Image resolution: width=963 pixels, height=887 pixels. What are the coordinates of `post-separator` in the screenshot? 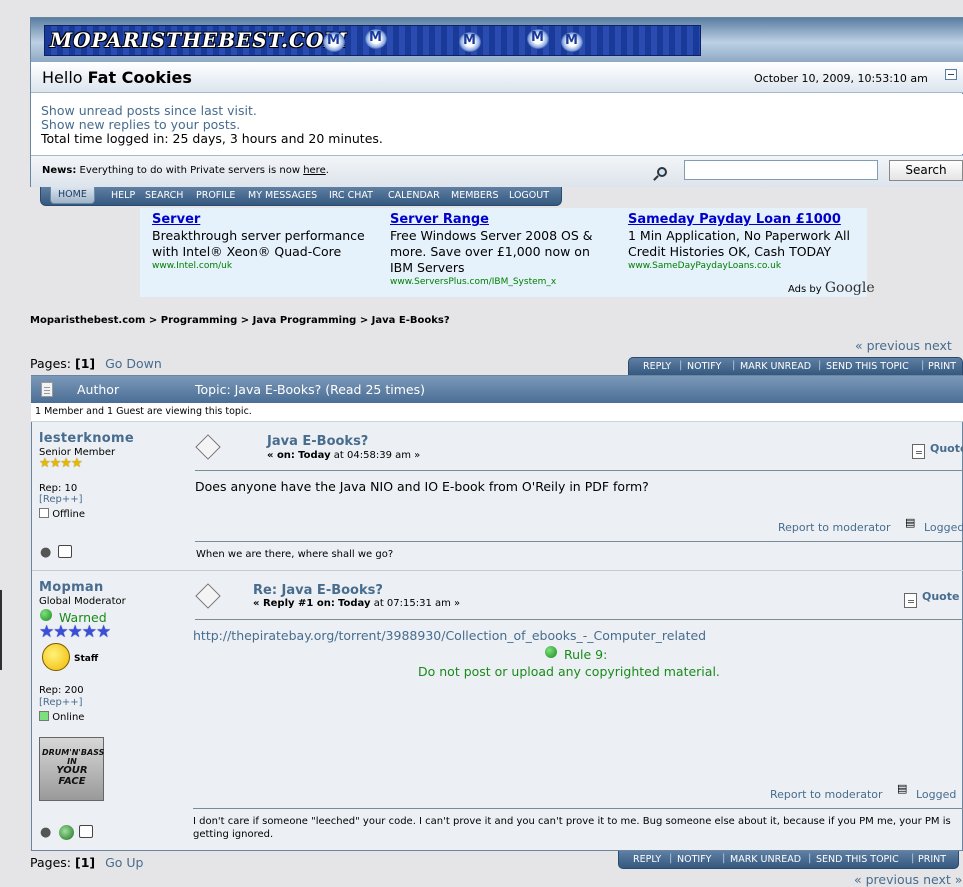 It's located at (497, 570).